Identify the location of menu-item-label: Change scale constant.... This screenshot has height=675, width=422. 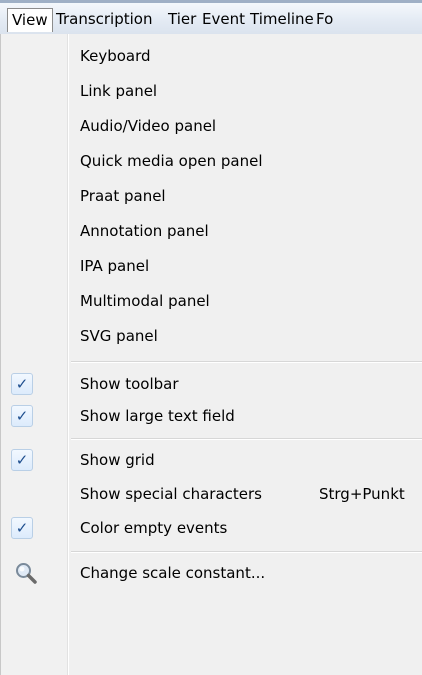
(173, 573).